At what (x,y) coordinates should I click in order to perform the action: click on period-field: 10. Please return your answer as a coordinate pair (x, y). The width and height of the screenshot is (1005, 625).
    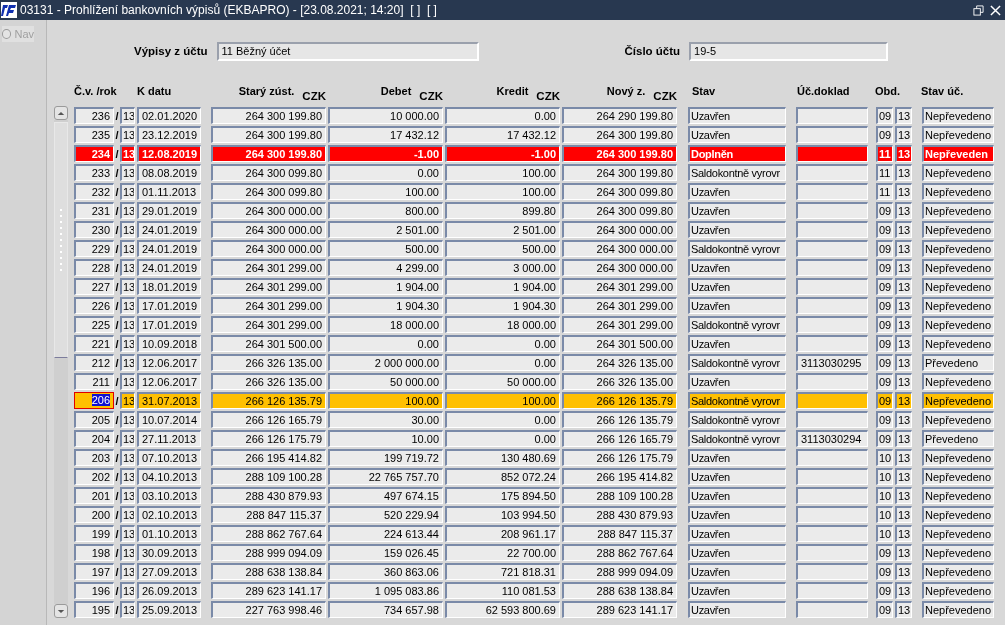
    Looking at the image, I should click on (884, 495).